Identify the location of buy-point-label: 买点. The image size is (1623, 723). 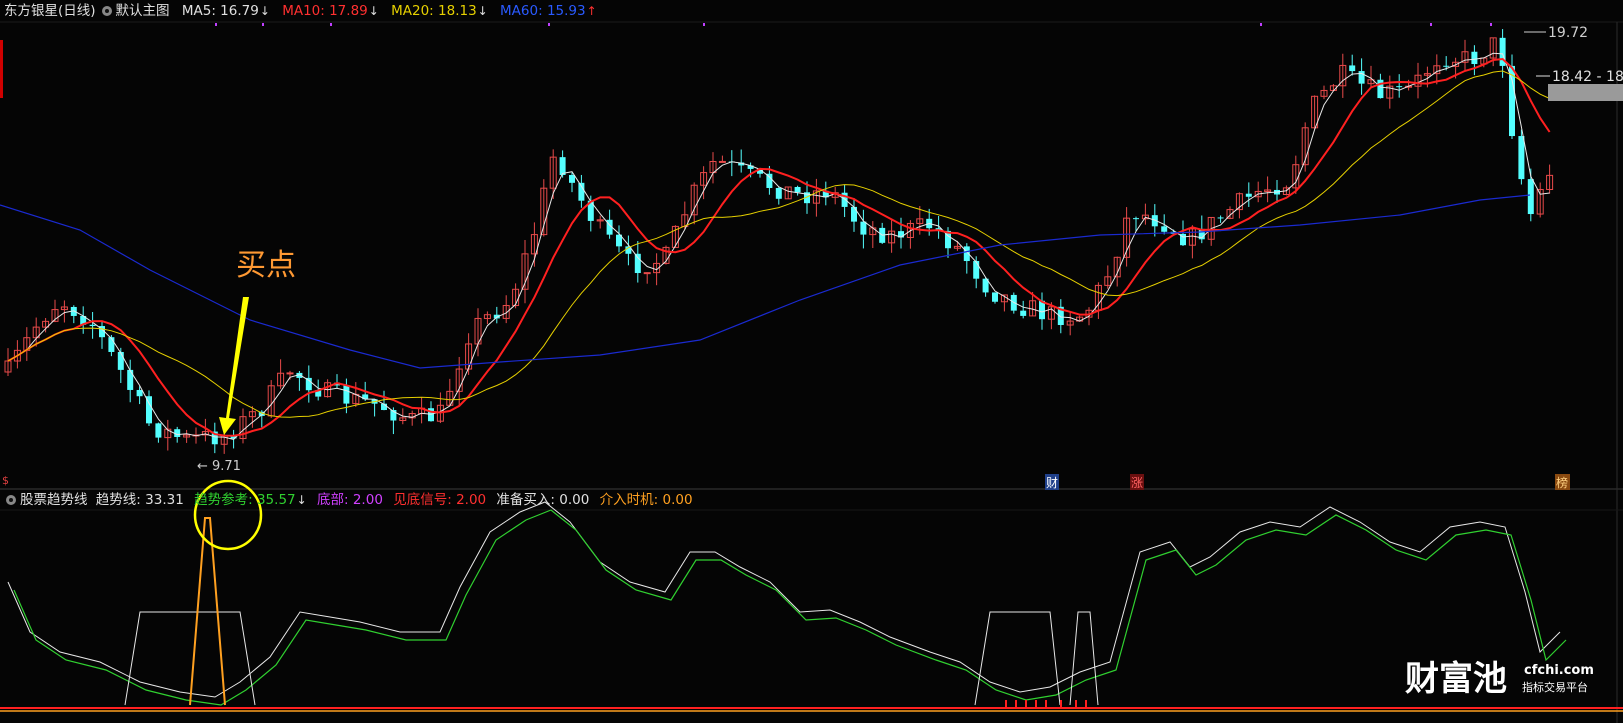
(266, 265).